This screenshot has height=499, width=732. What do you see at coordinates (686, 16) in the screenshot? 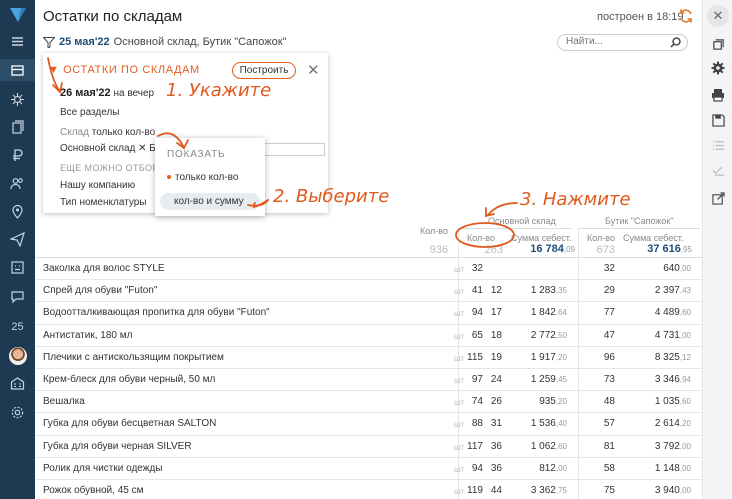
I see `refresh-icon` at bounding box center [686, 16].